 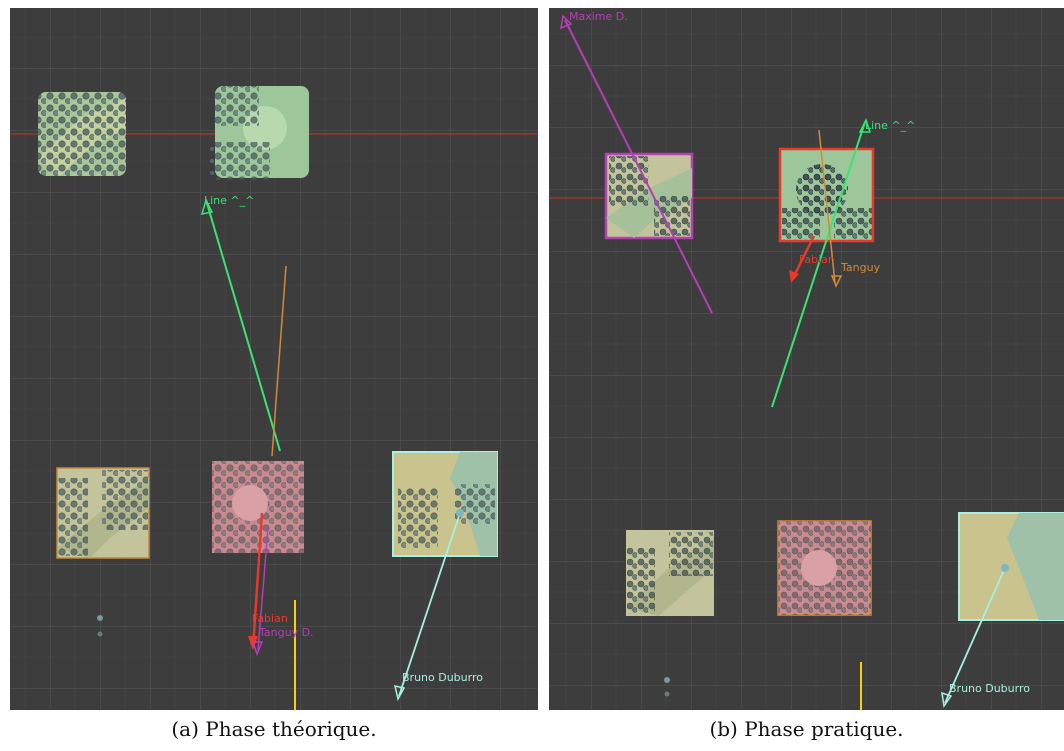 What do you see at coordinates (442, 677) in the screenshot?
I see `label-bruno-a: Bruno Duburro` at bounding box center [442, 677].